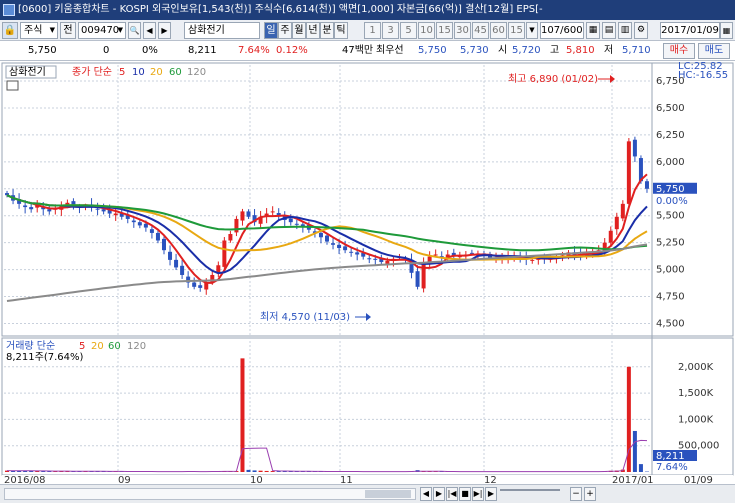  What do you see at coordinates (633, 479) in the screenshot?
I see `x-axis-label: 2017/01` at bounding box center [633, 479].